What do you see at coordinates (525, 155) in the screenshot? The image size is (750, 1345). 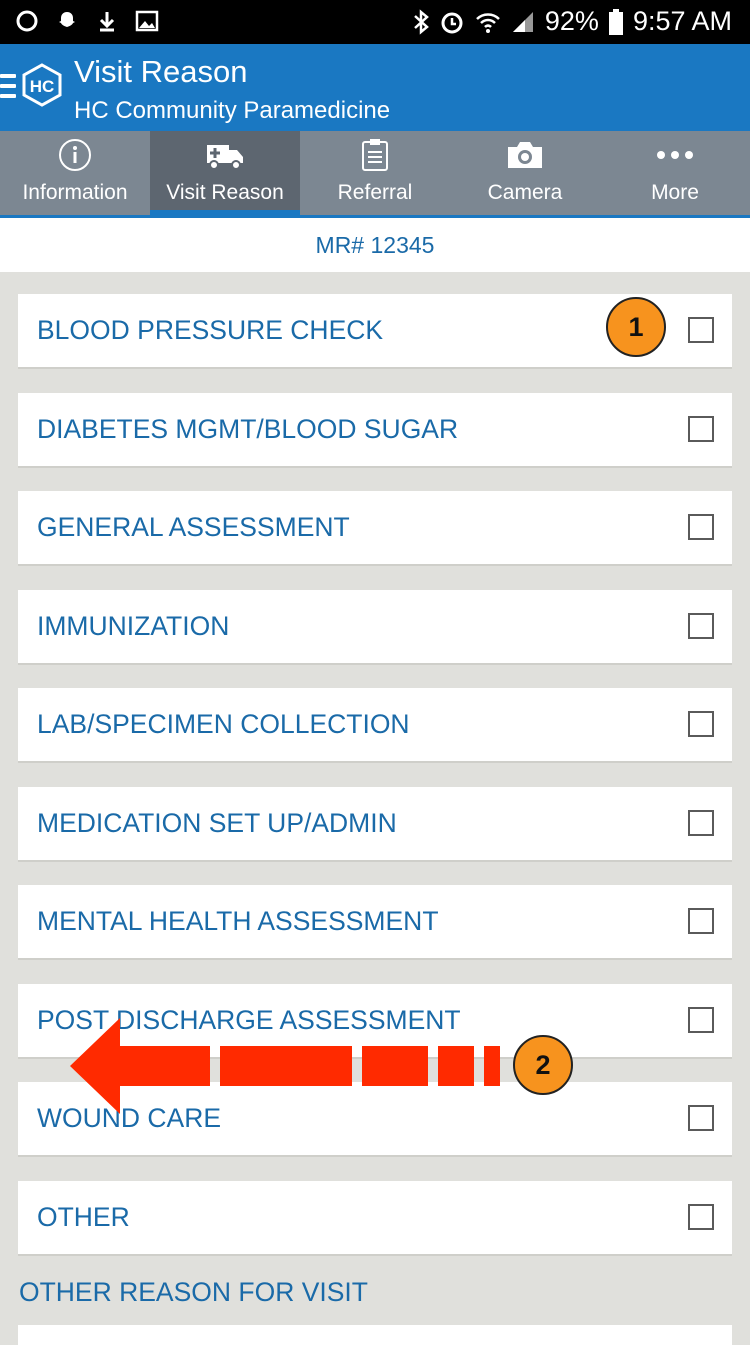 I see `camera-icon` at bounding box center [525, 155].